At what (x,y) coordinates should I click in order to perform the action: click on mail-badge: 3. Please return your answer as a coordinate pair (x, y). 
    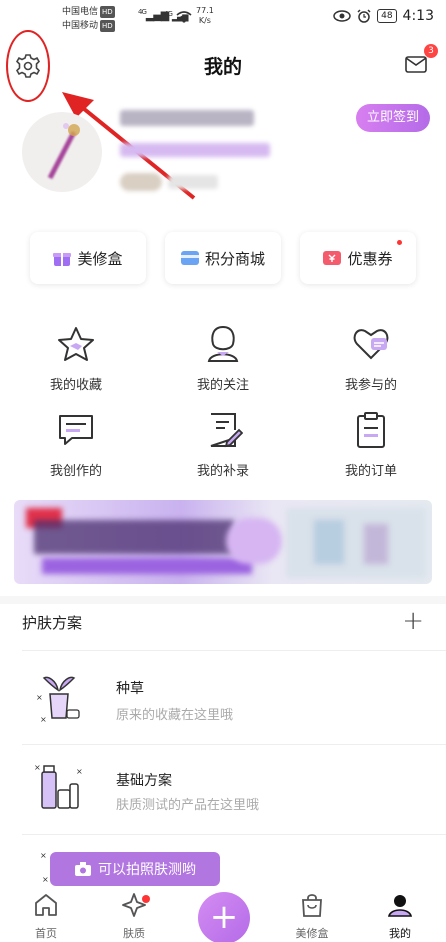
    Looking at the image, I should click on (431, 51).